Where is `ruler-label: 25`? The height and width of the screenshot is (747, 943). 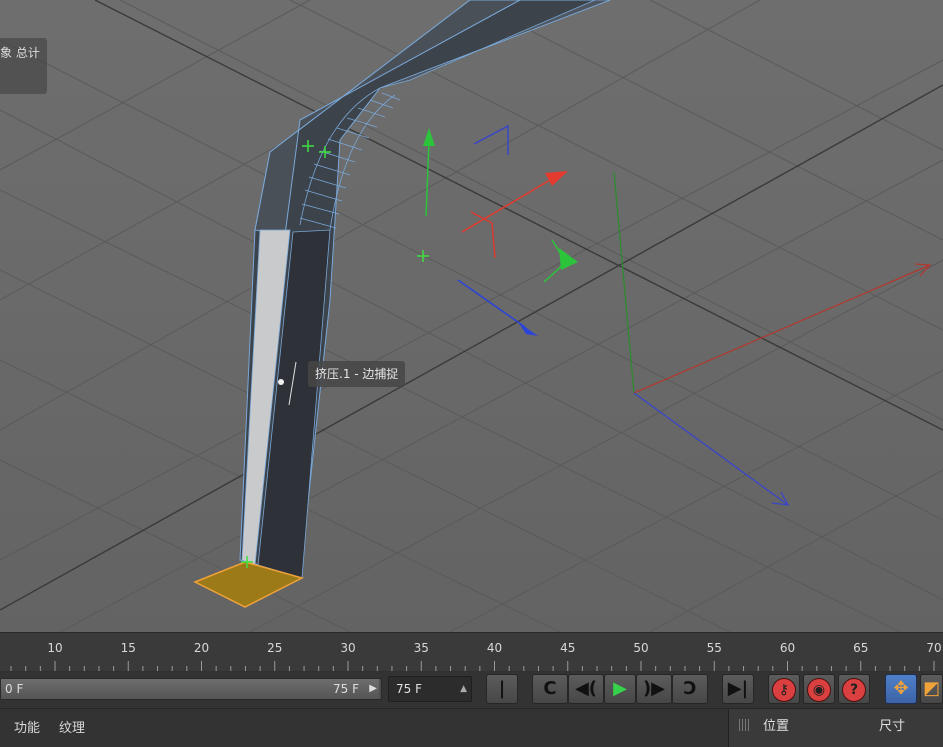
ruler-label: 25 is located at coordinates (275, 648).